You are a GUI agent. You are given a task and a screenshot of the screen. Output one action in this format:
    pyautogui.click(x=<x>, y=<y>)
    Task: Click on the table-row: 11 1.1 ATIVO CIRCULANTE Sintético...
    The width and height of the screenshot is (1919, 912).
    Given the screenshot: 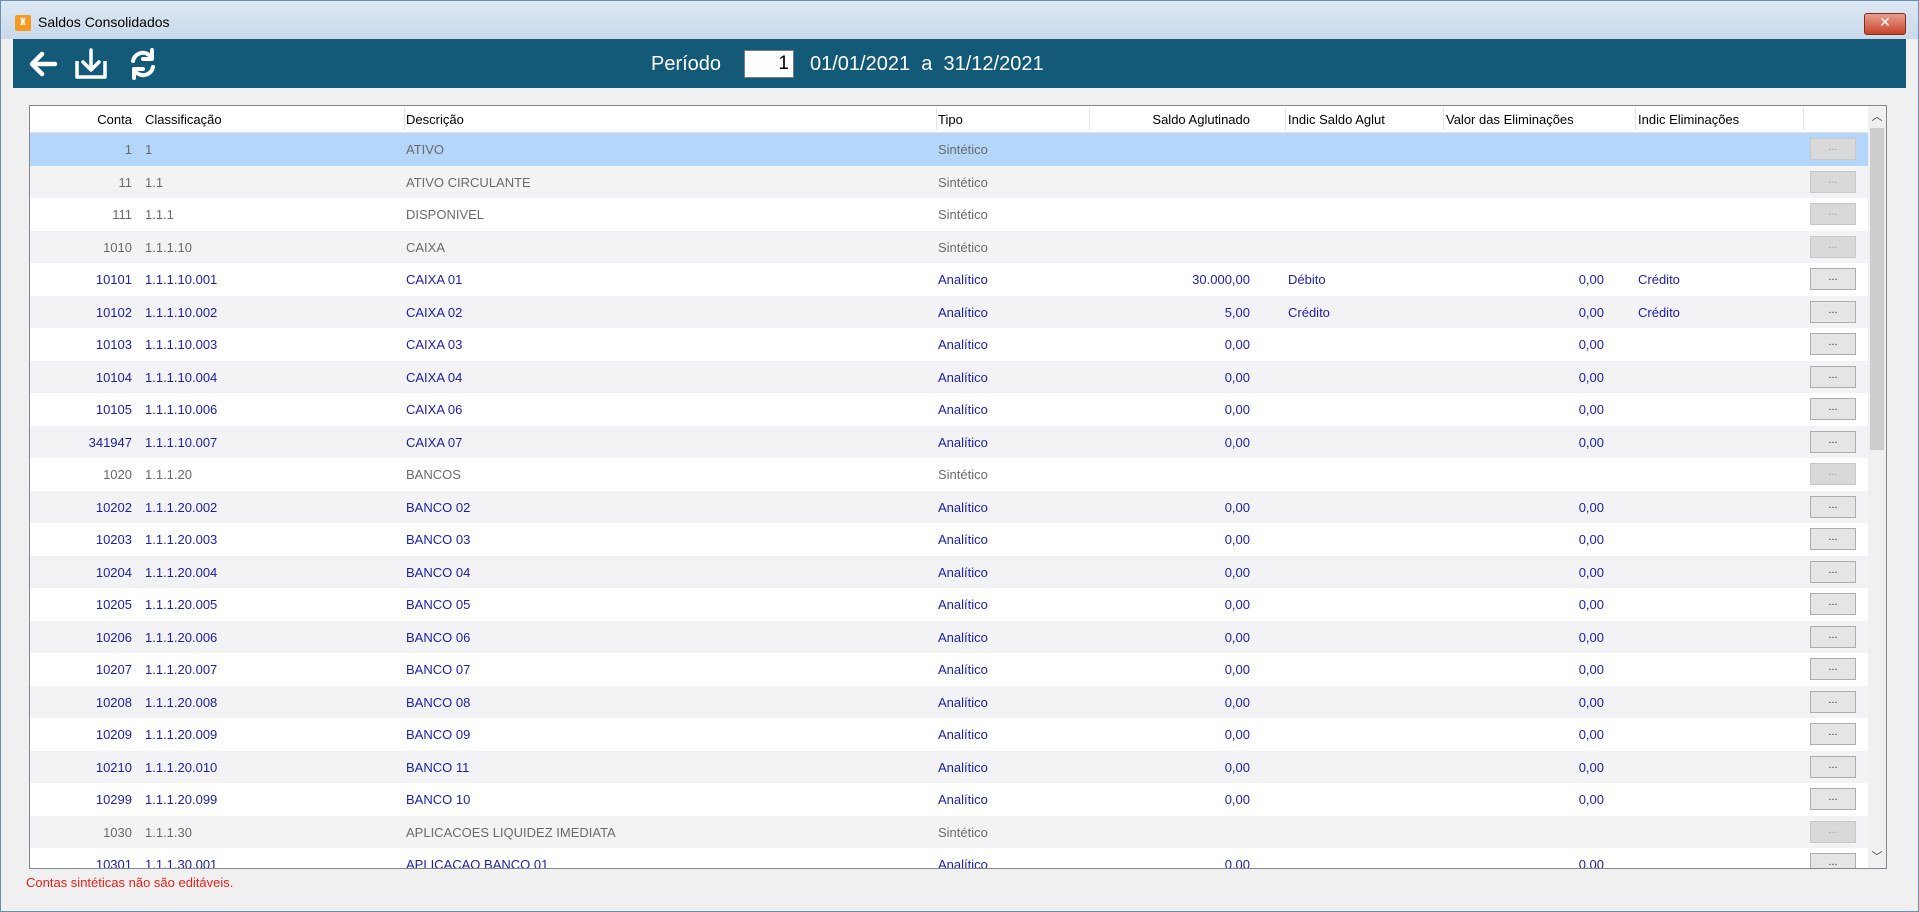 What is the action you would take?
    pyautogui.click(x=949, y=181)
    